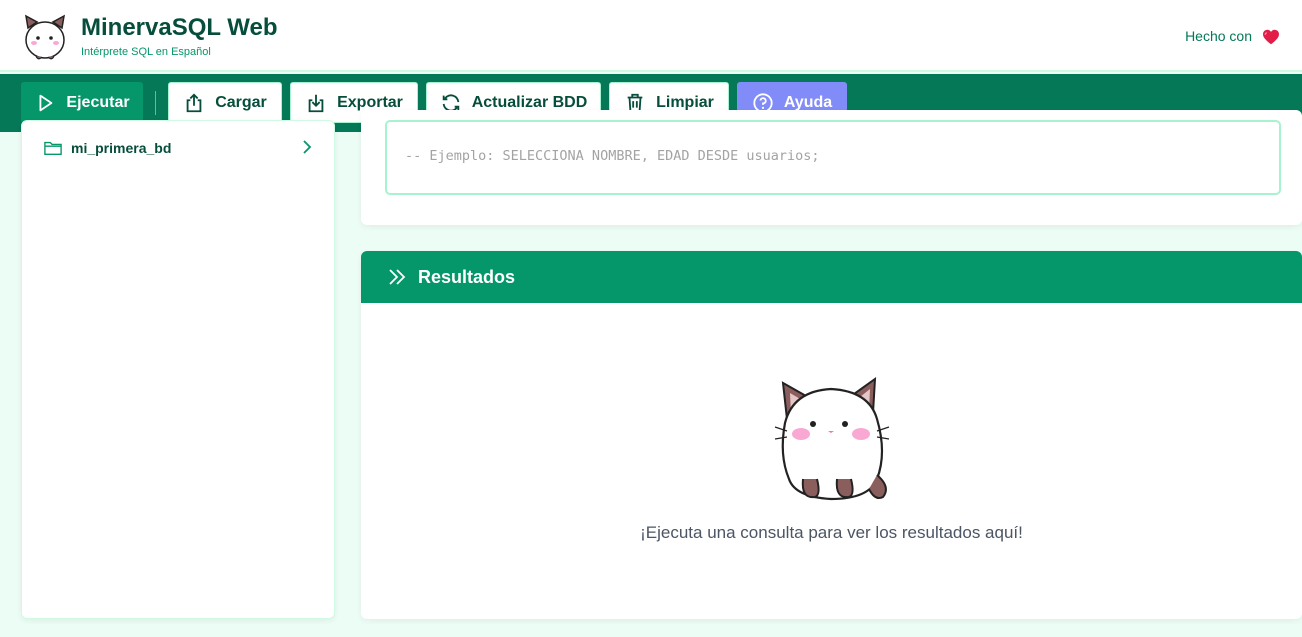  Describe the element at coordinates (121, 148) in the screenshot. I see `database-item-label: mi_primera_bd` at that location.